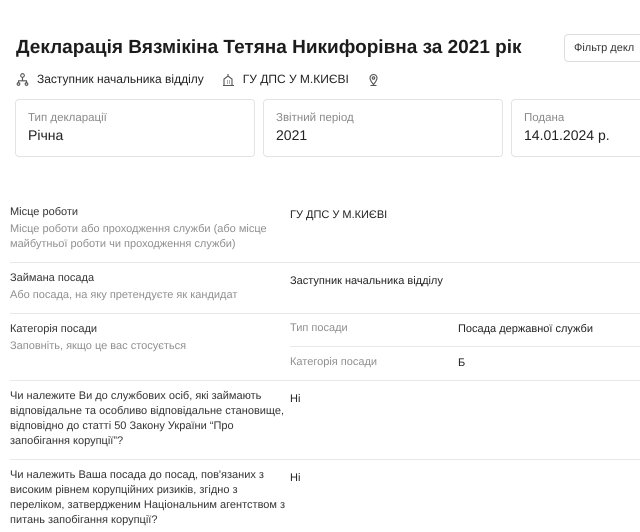 The width and height of the screenshot is (640, 532). What do you see at coordinates (339, 215) in the screenshot?
I see `field-value: ГУ ДПС У М.КИЄВІ` at bounding box center [339, 215].